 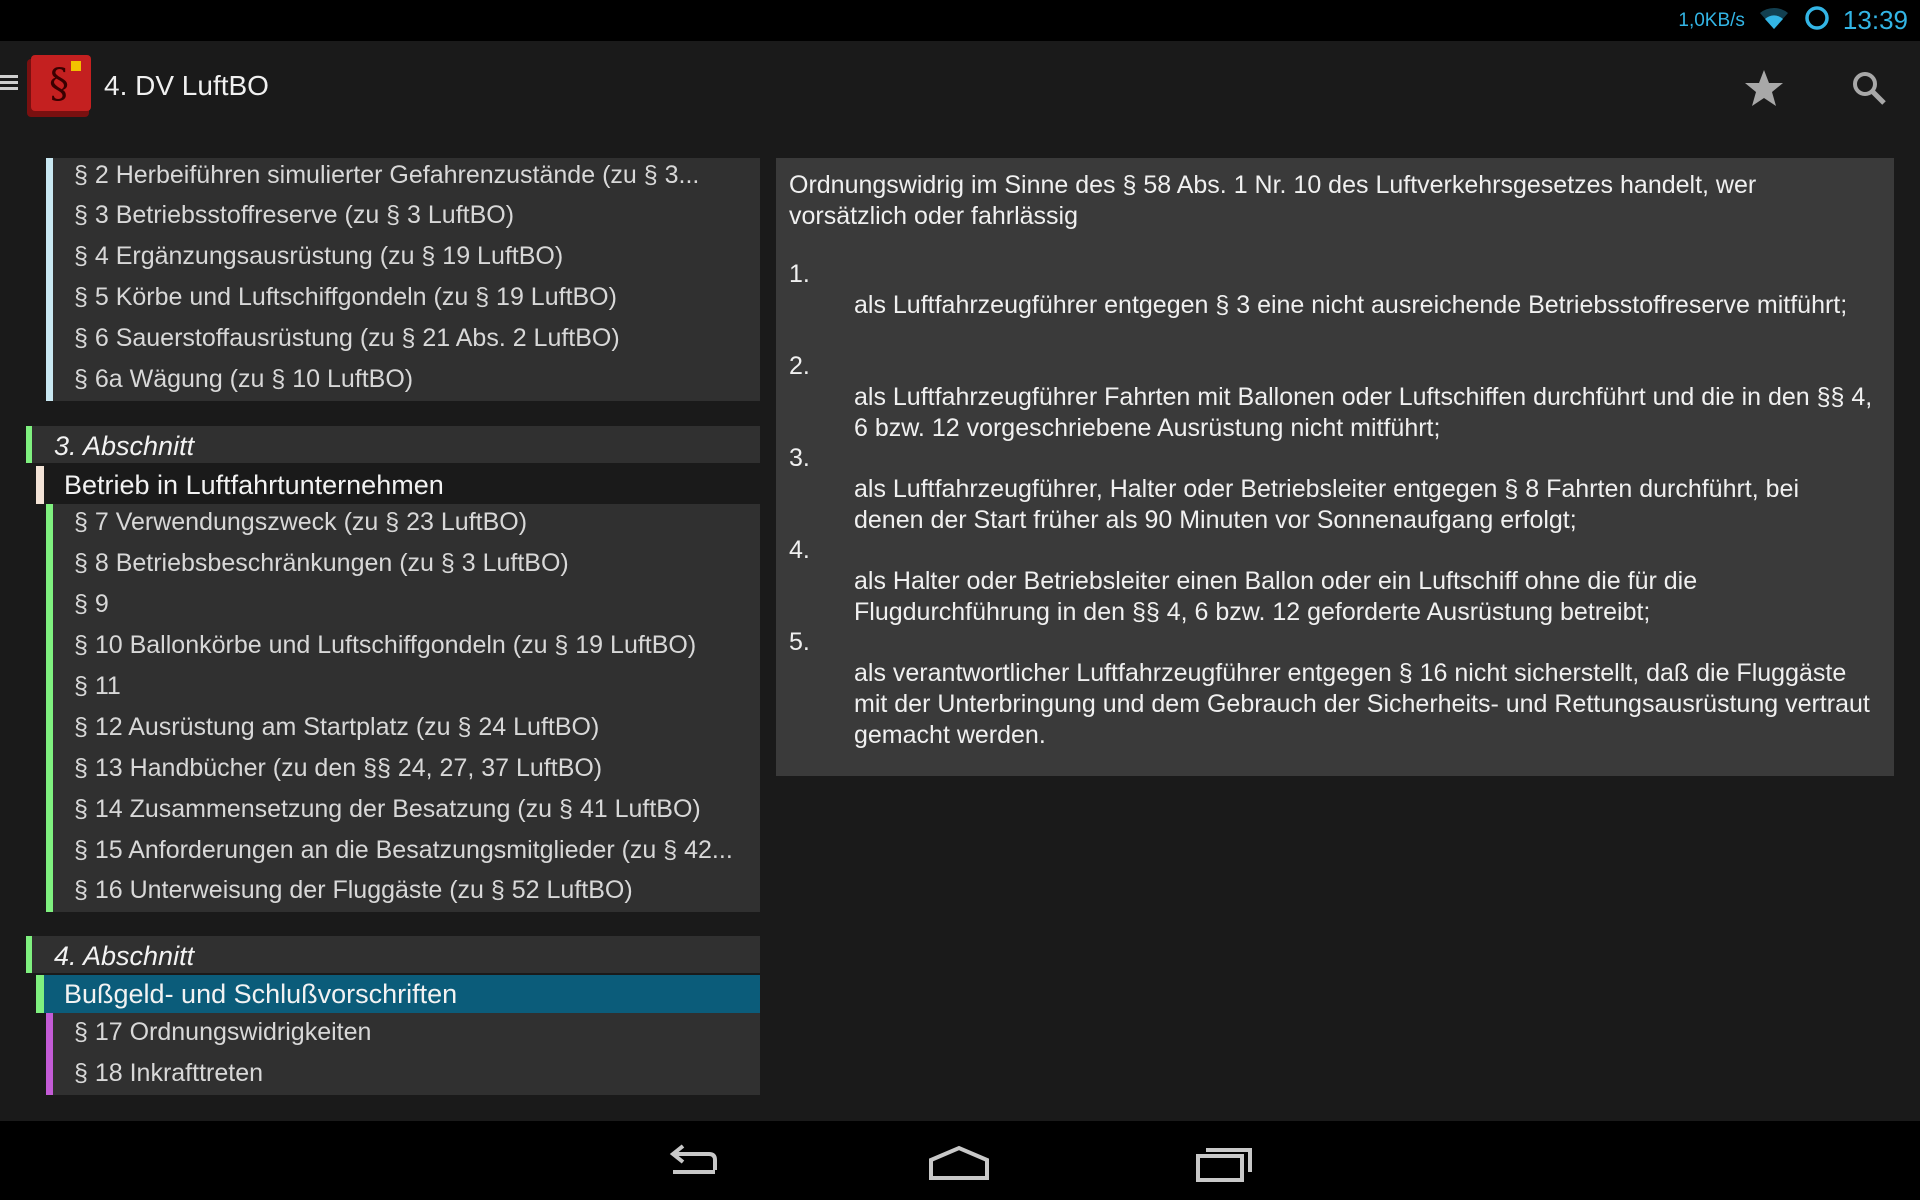 What do you see at coordinates (393, 444) in the screenshot?
I see `section-header: 3. Abschnitt` at bounding box center [393, 444].